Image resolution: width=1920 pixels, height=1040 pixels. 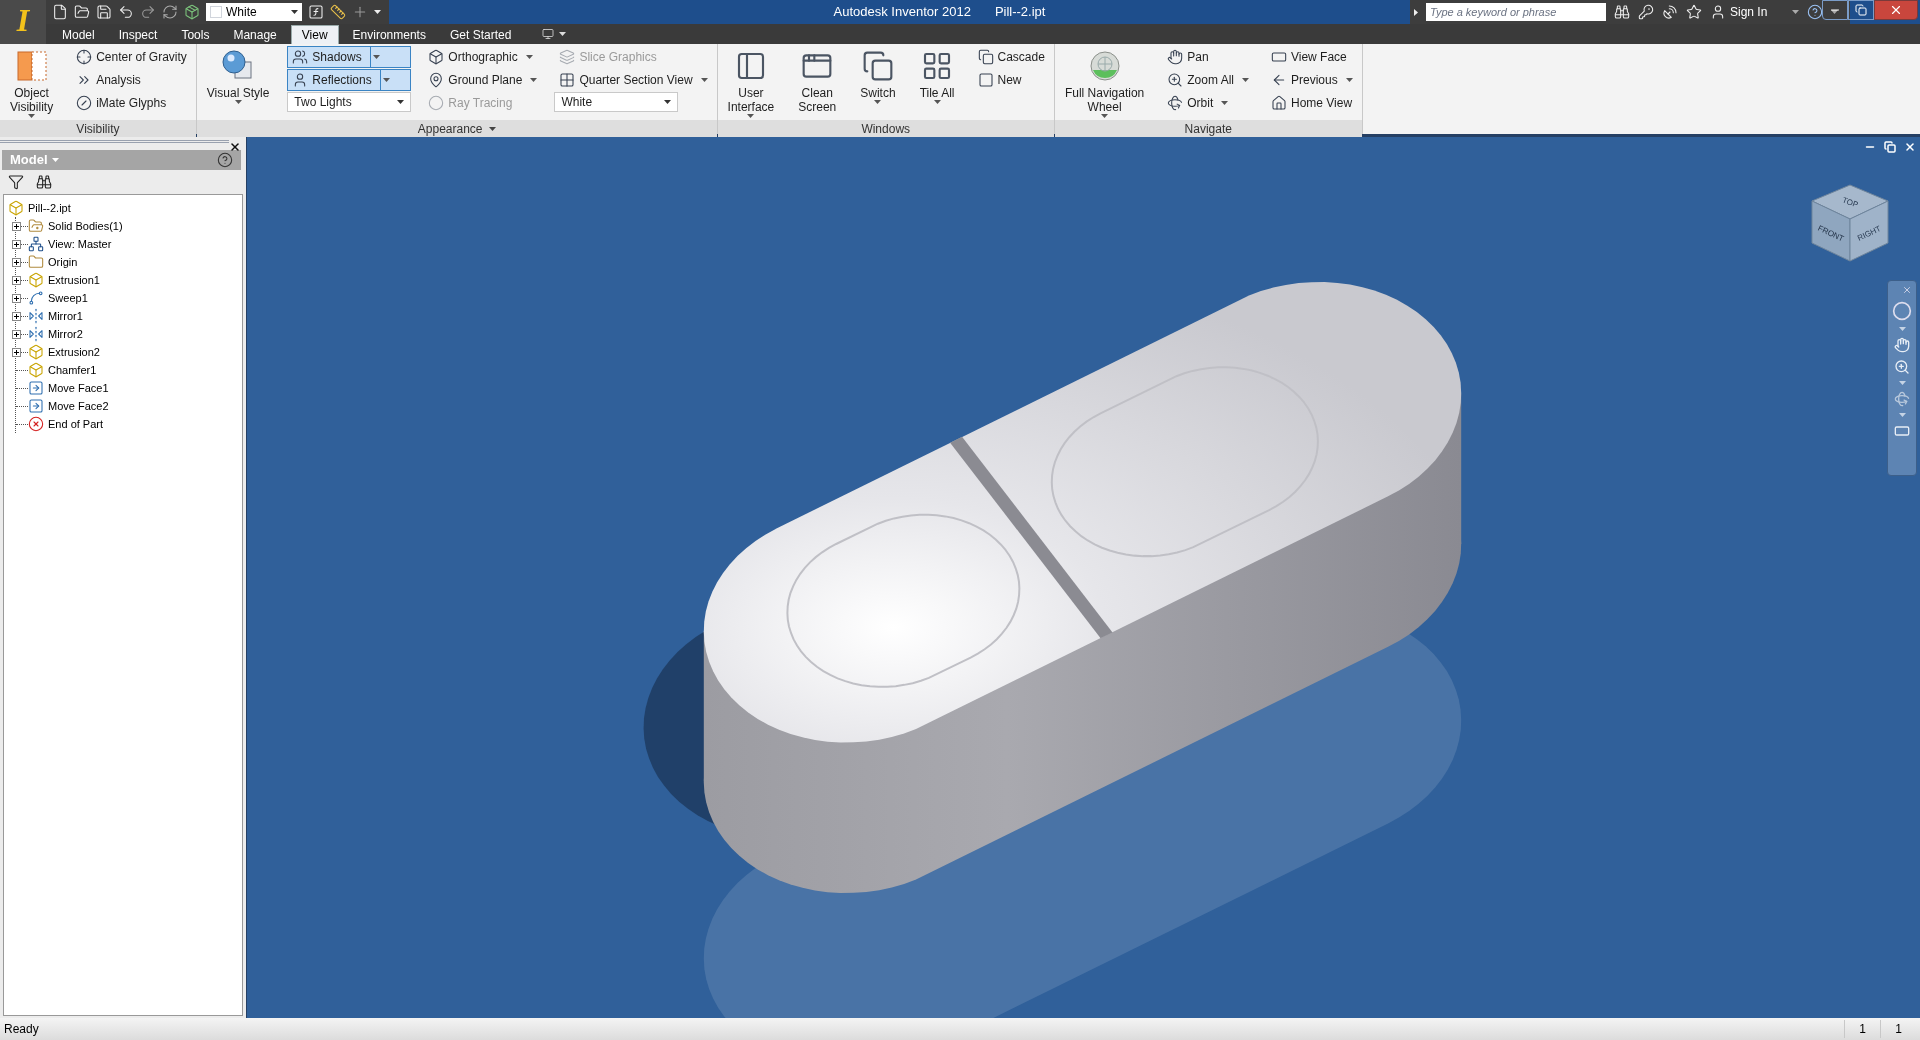 I want to click on restore-button, so click(x=1861, y=10).